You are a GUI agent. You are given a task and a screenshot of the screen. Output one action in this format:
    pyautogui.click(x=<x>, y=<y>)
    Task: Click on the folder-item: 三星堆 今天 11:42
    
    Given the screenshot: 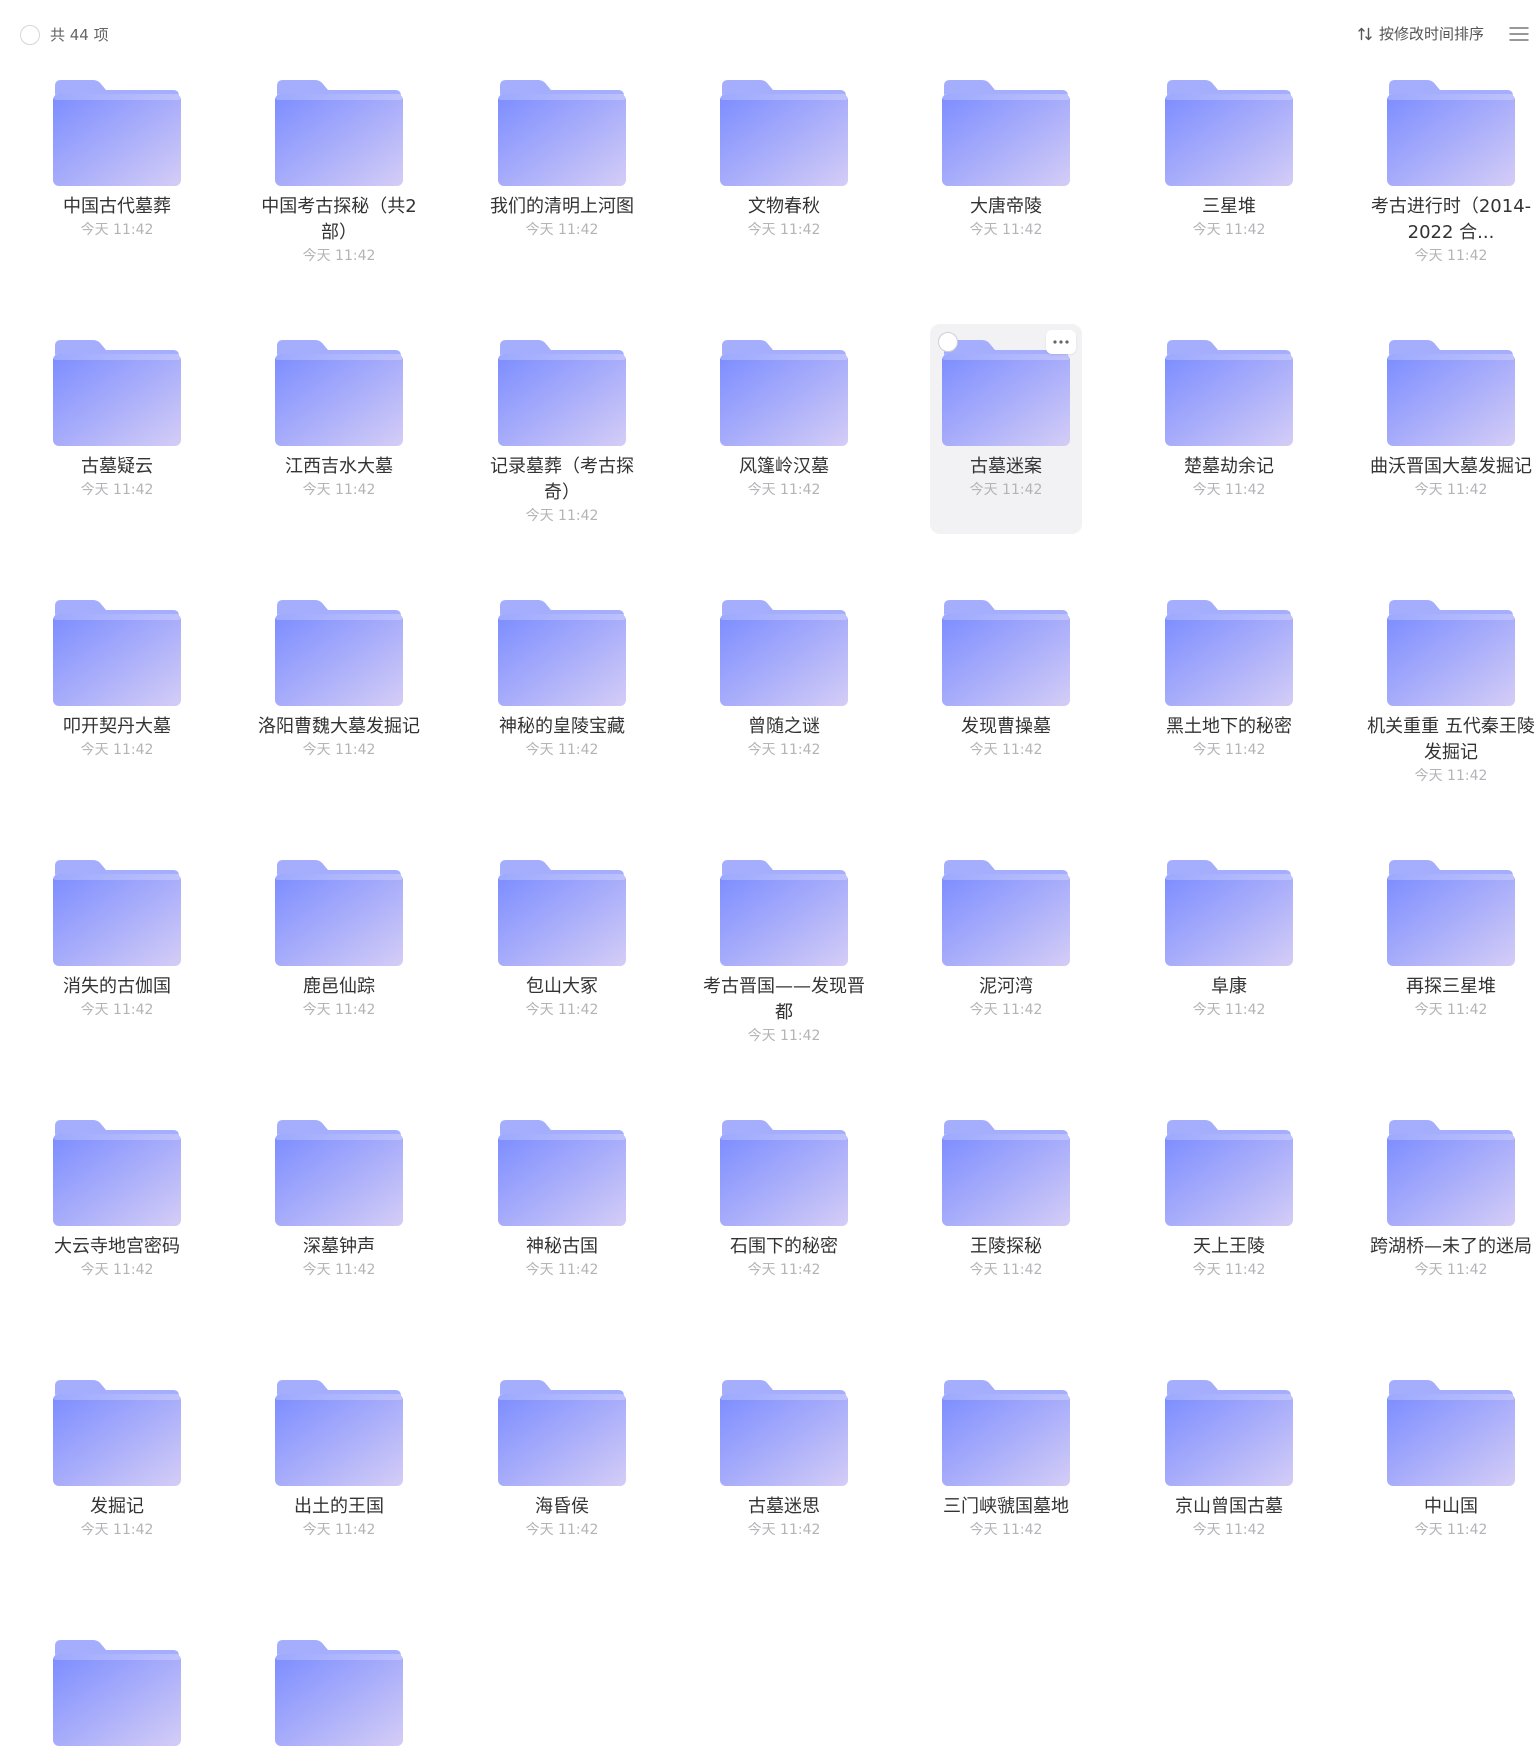 What is the action you would take?
    pyautogui.click(x=1229, y=169)
    